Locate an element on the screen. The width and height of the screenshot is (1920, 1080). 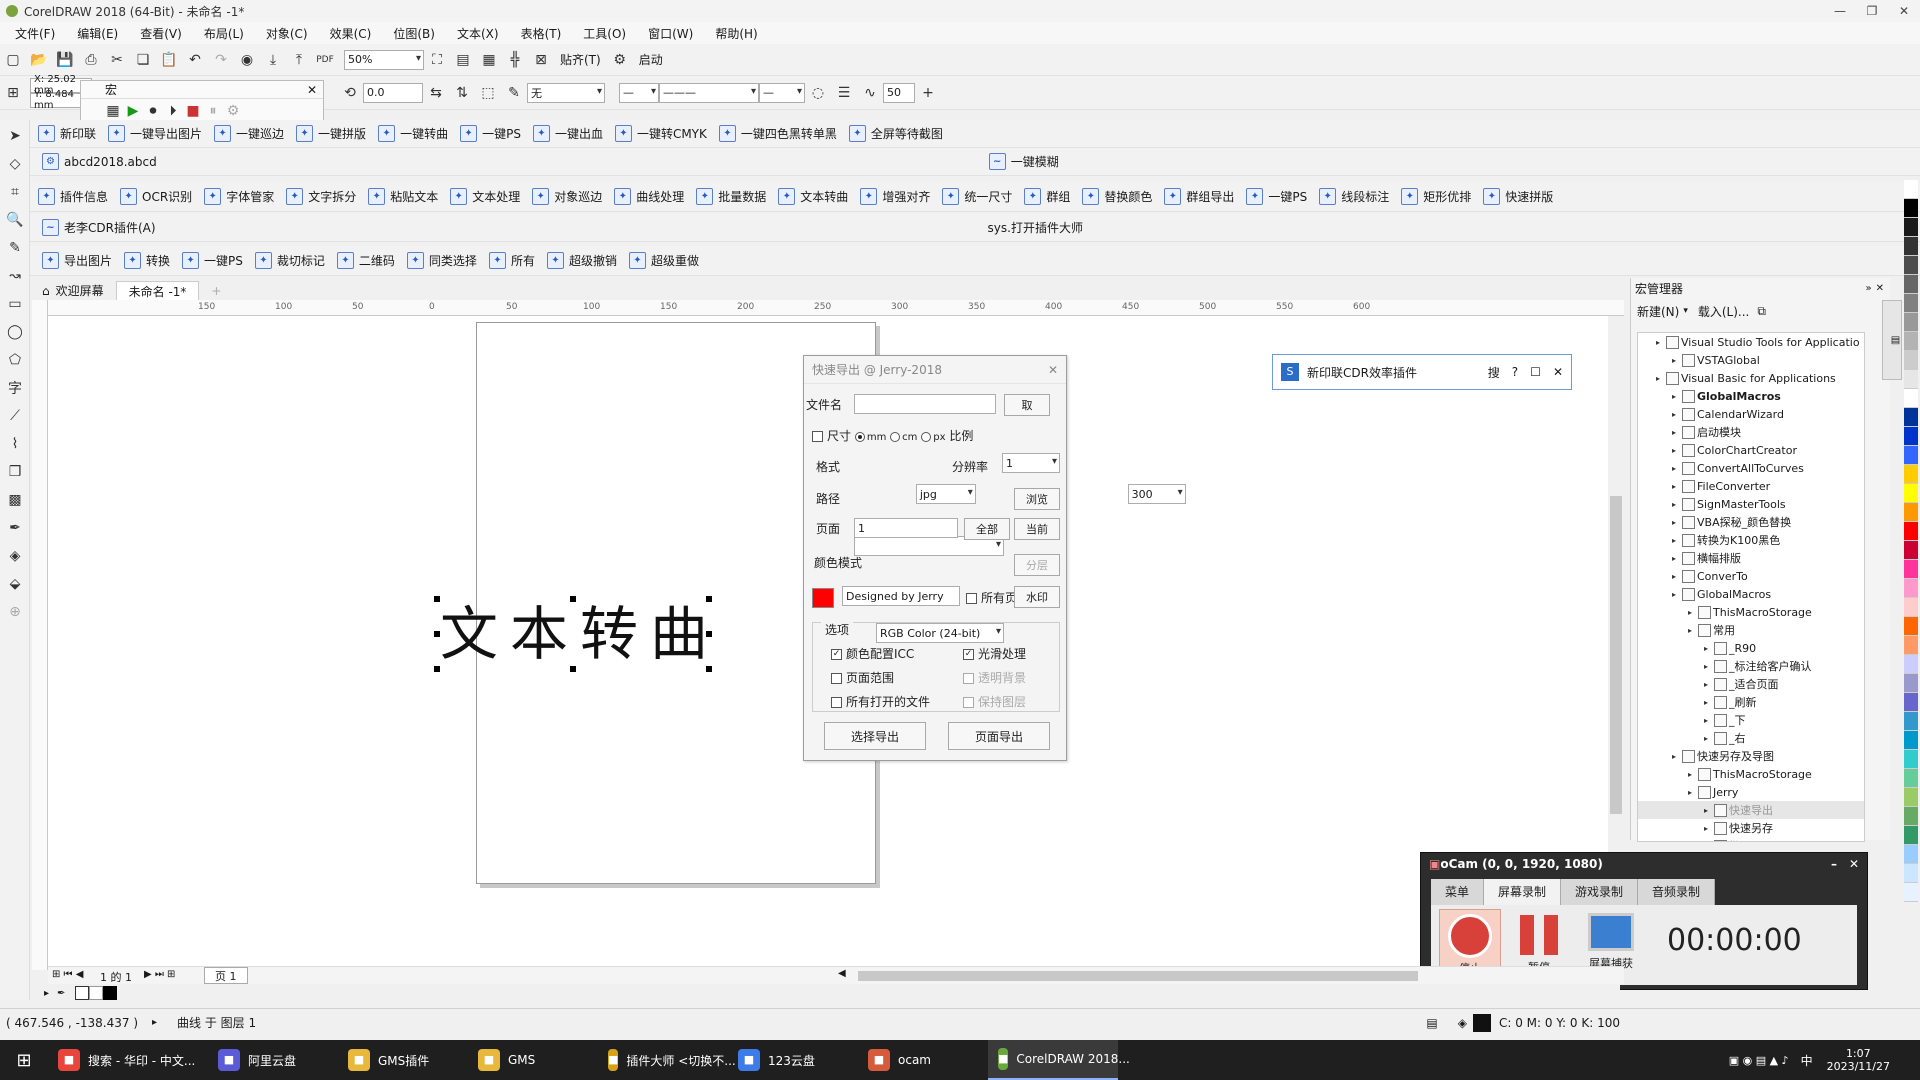
vertical-ruler is located at coordinates (40, 635).